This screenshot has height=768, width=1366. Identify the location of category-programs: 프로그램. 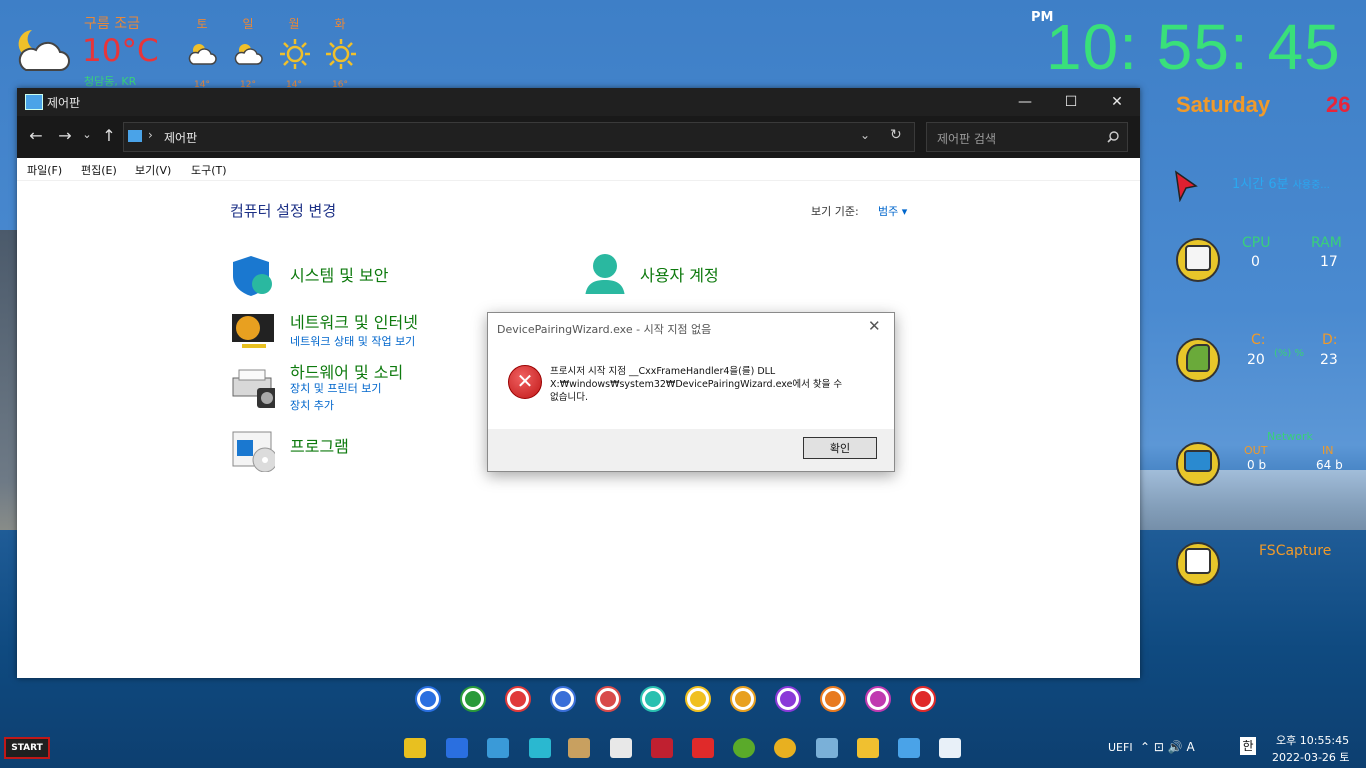
(319, 445).